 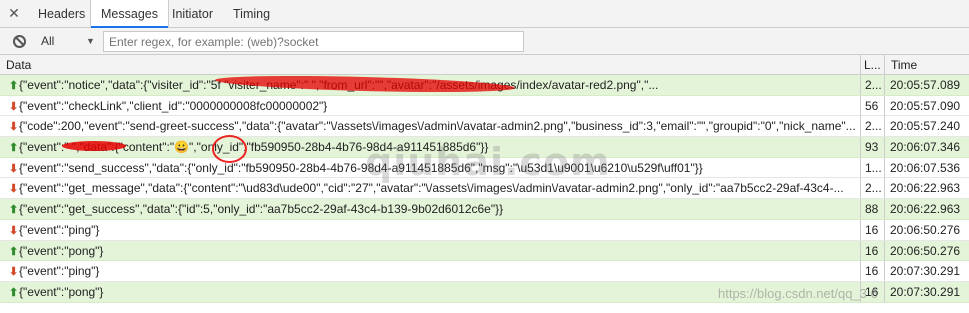 What do you see at coordinates (926, 105) in the screenshot?
I see `message-time: 20:05:57.090` at bounding box center [926, 105].